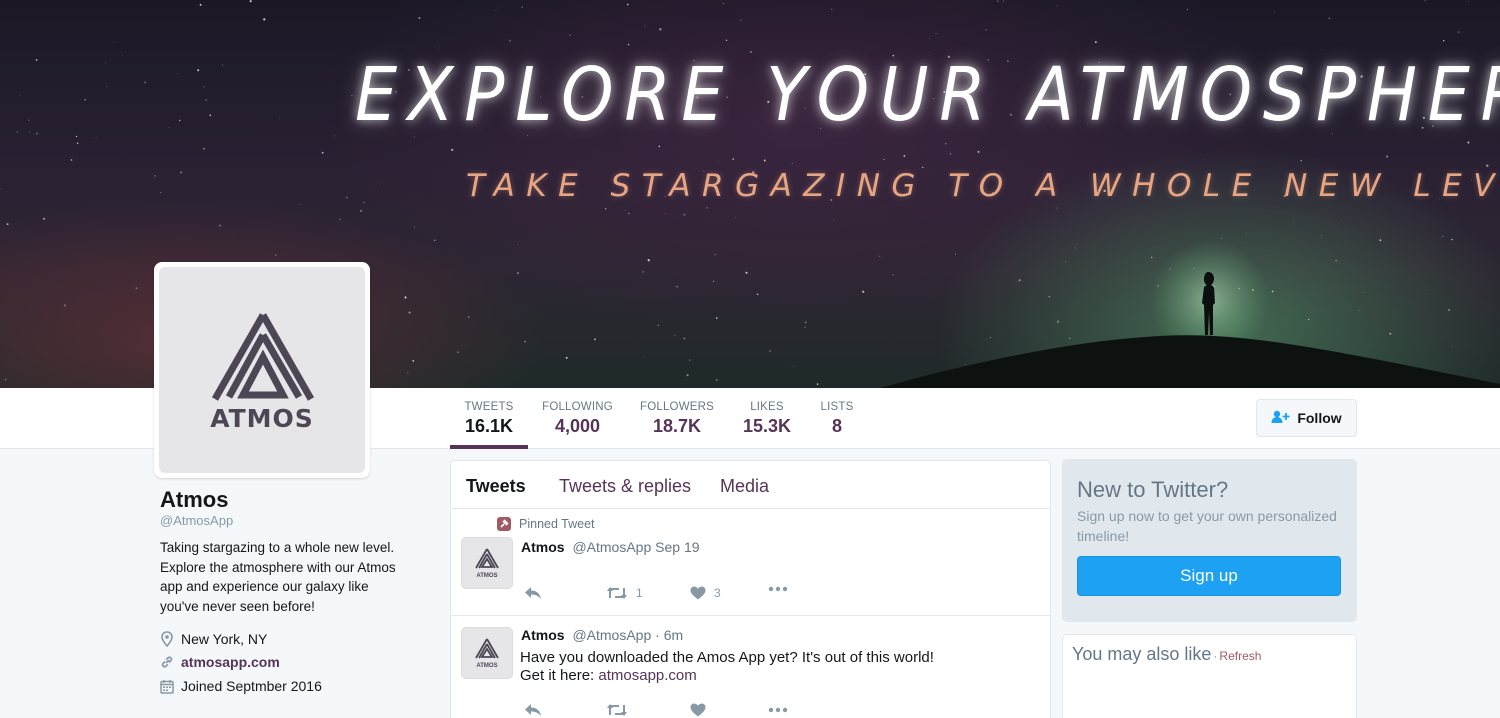 The width and height of the screenshot is (1500, 718). Describe the element at coordinates (504, 524) in the screenshot. I see `pin-icon` at that location.